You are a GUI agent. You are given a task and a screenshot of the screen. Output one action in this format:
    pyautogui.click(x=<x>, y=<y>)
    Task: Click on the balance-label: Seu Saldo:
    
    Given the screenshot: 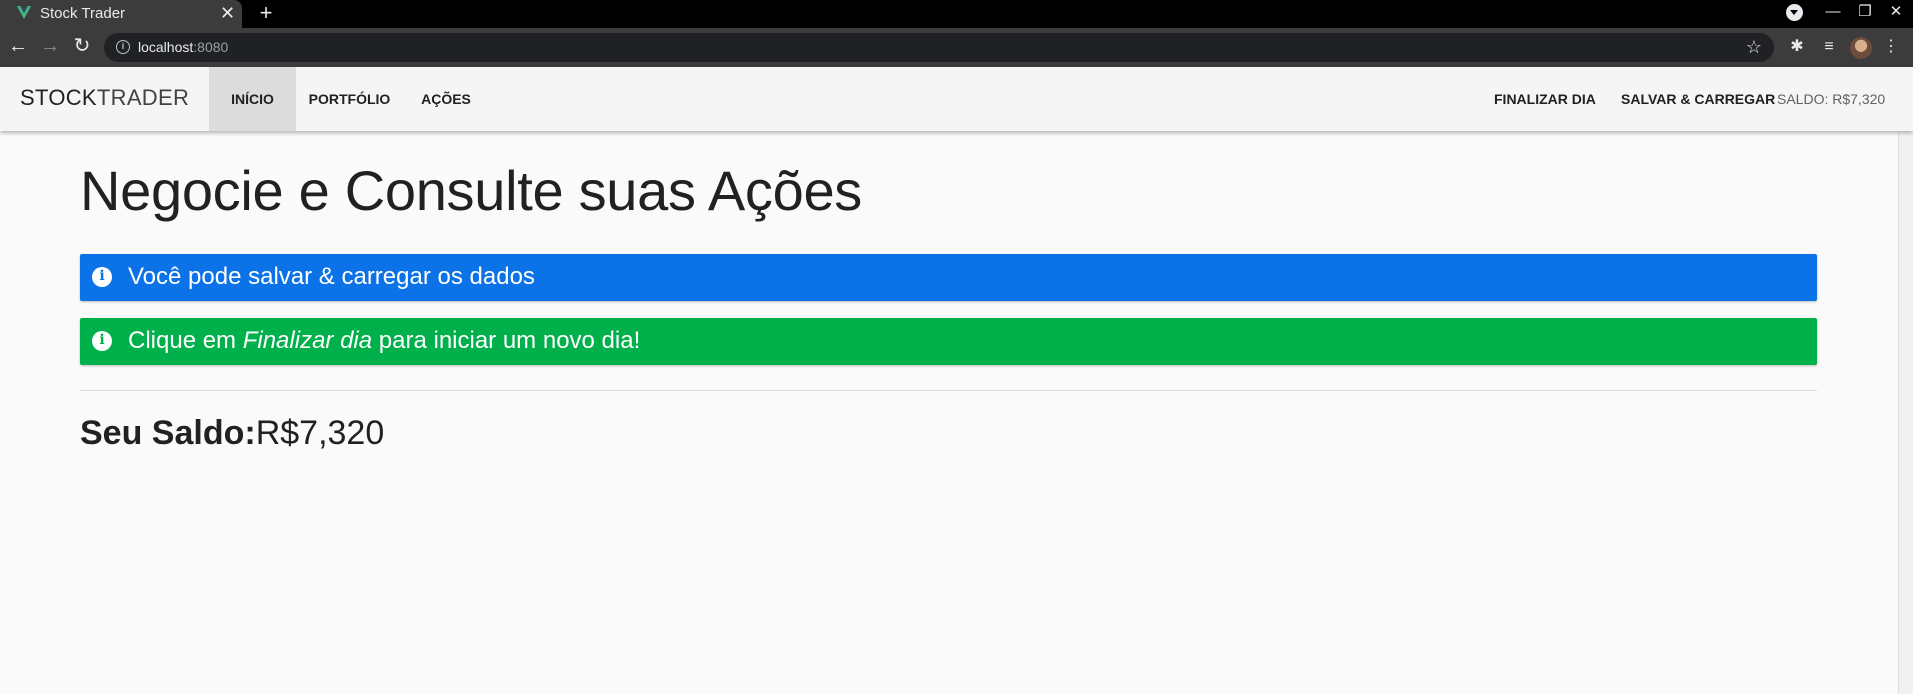 What is the action you would take?
    pyautogui.click(x=168, y=433)
    